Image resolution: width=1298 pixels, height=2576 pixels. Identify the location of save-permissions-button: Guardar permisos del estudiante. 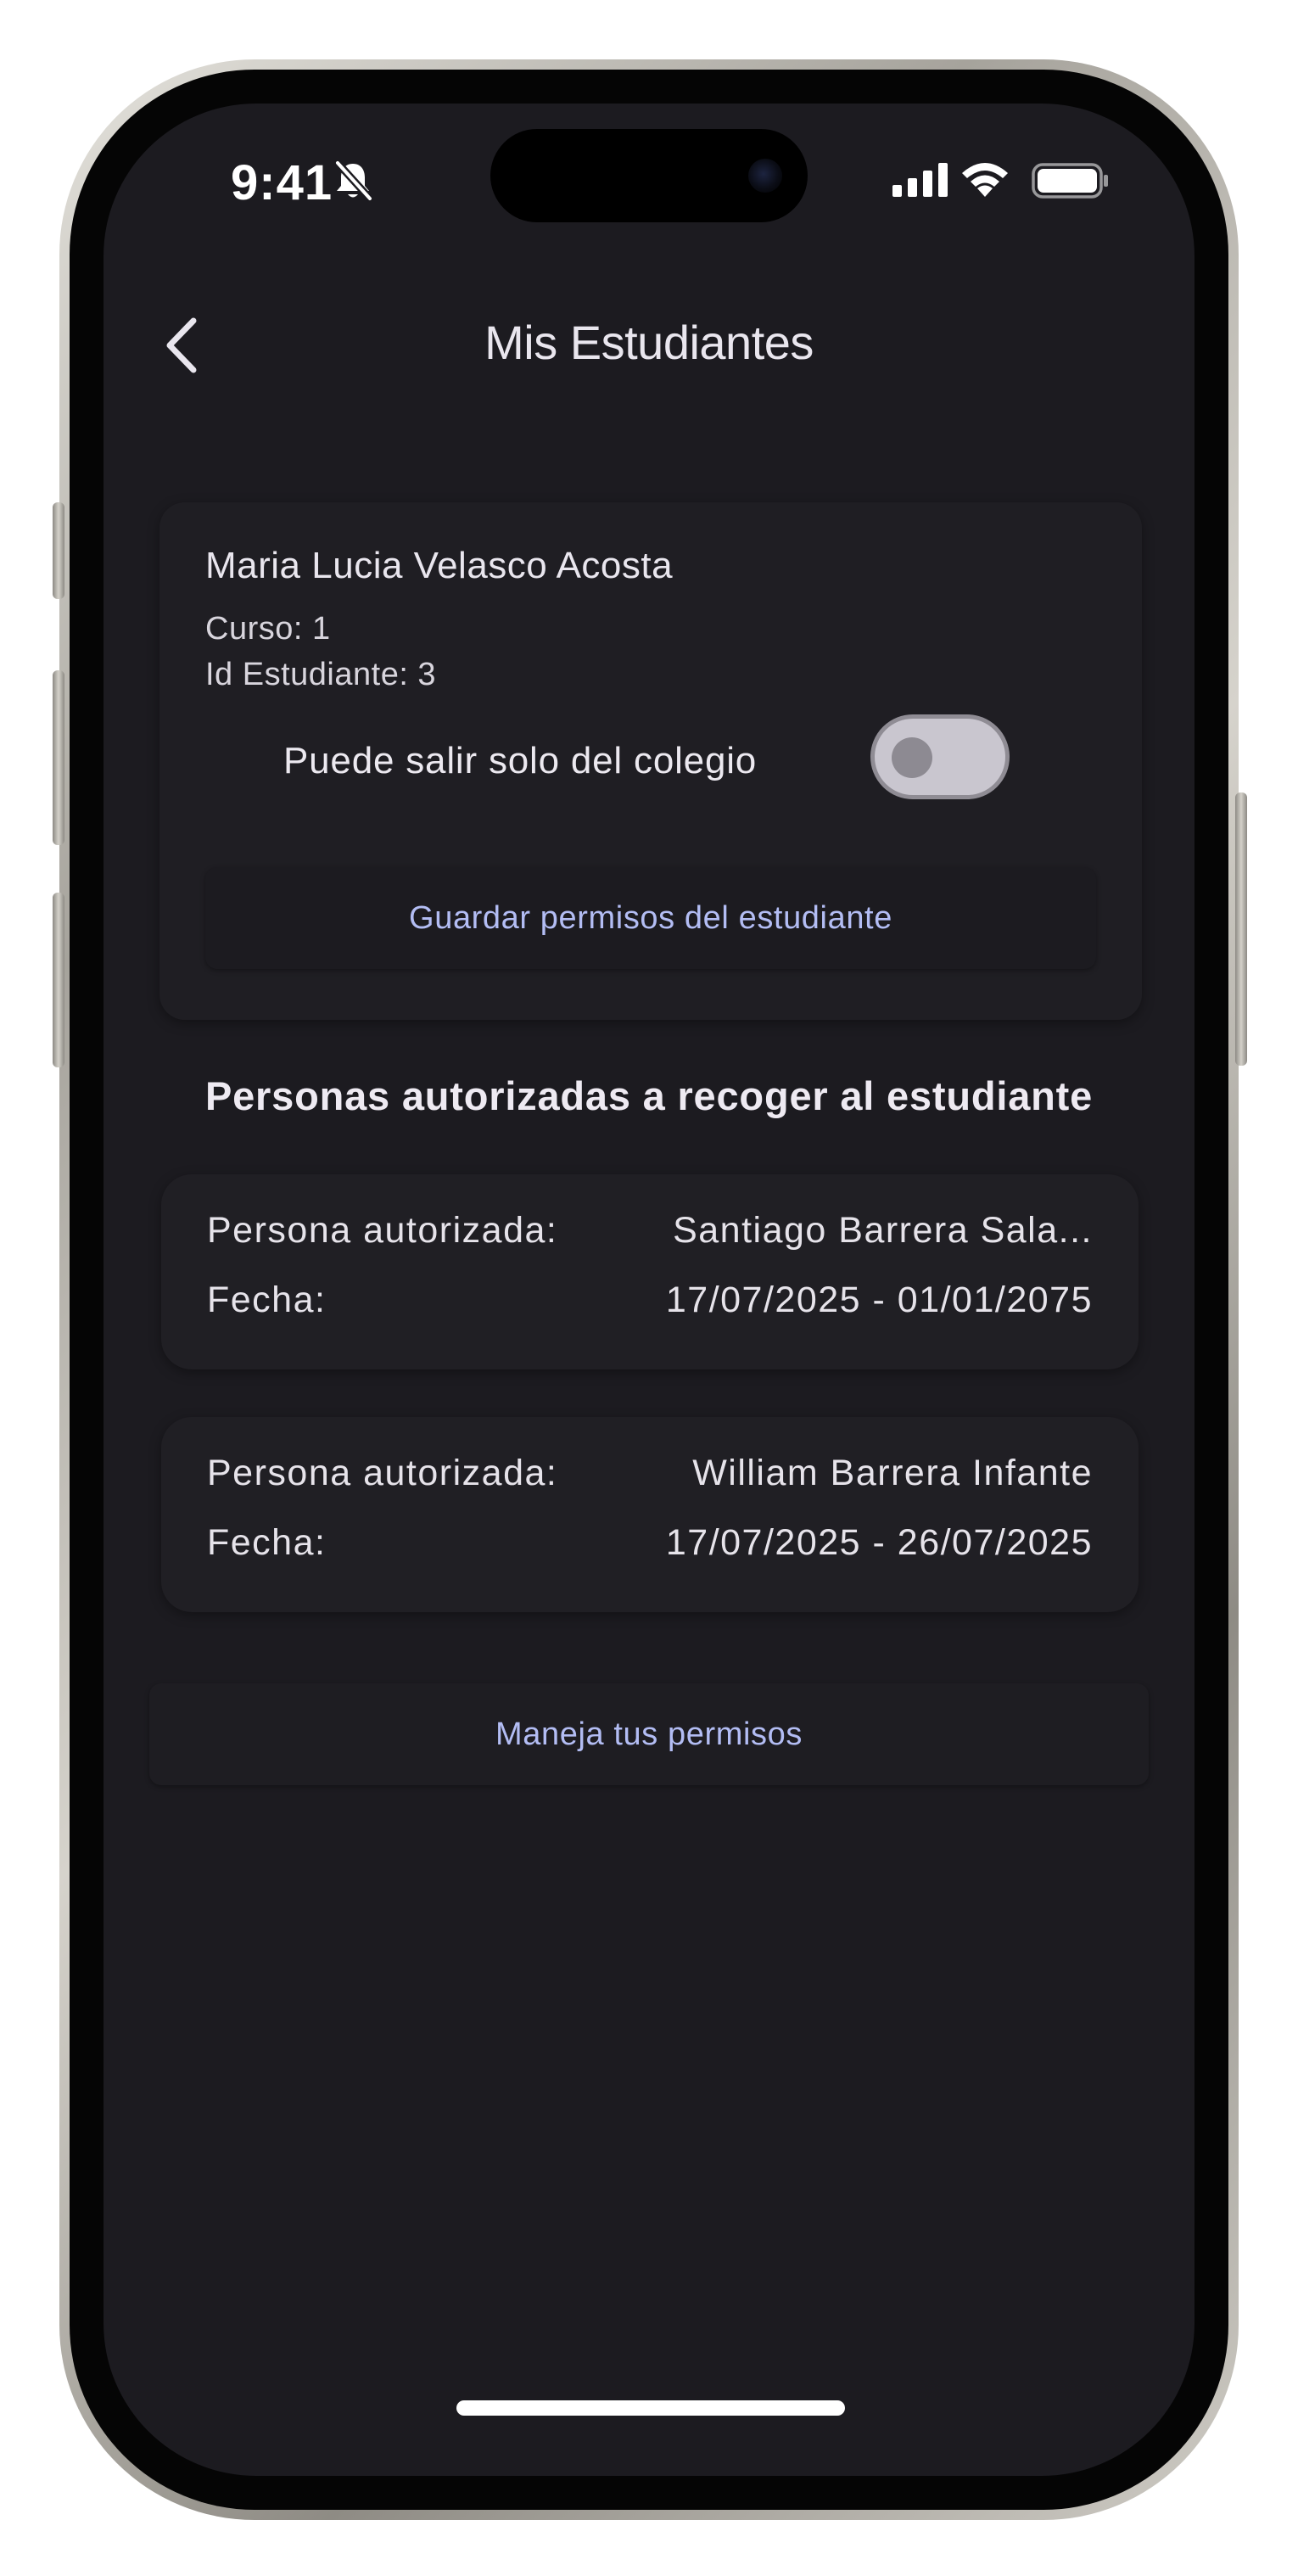
(650, 918).